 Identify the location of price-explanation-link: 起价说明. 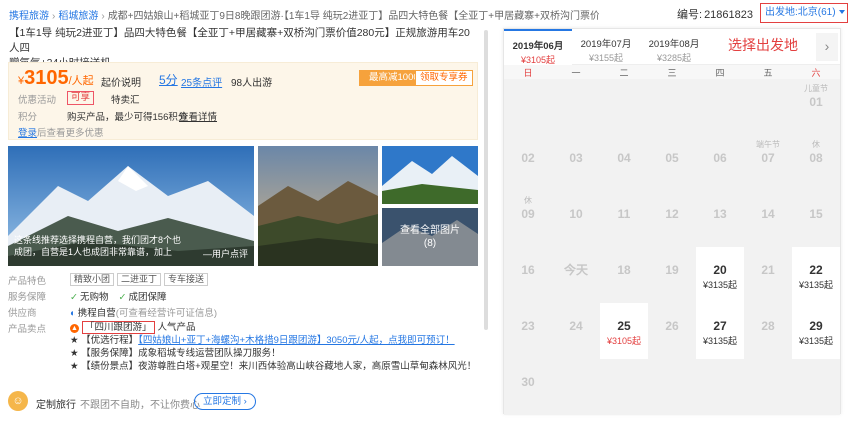
(121, 81).